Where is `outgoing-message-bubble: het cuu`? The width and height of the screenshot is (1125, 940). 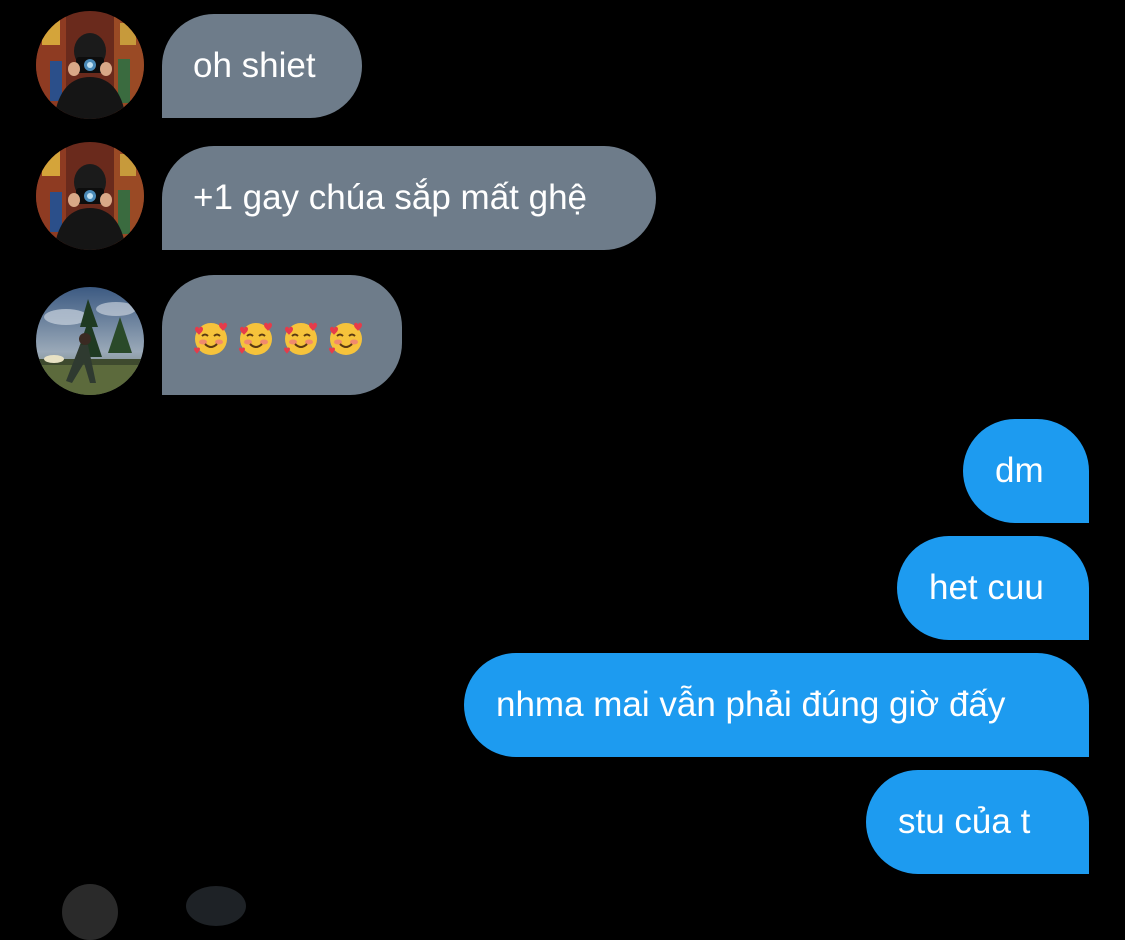
outgoing-message-bubble: het cuu is located at coordinates (993, 588).